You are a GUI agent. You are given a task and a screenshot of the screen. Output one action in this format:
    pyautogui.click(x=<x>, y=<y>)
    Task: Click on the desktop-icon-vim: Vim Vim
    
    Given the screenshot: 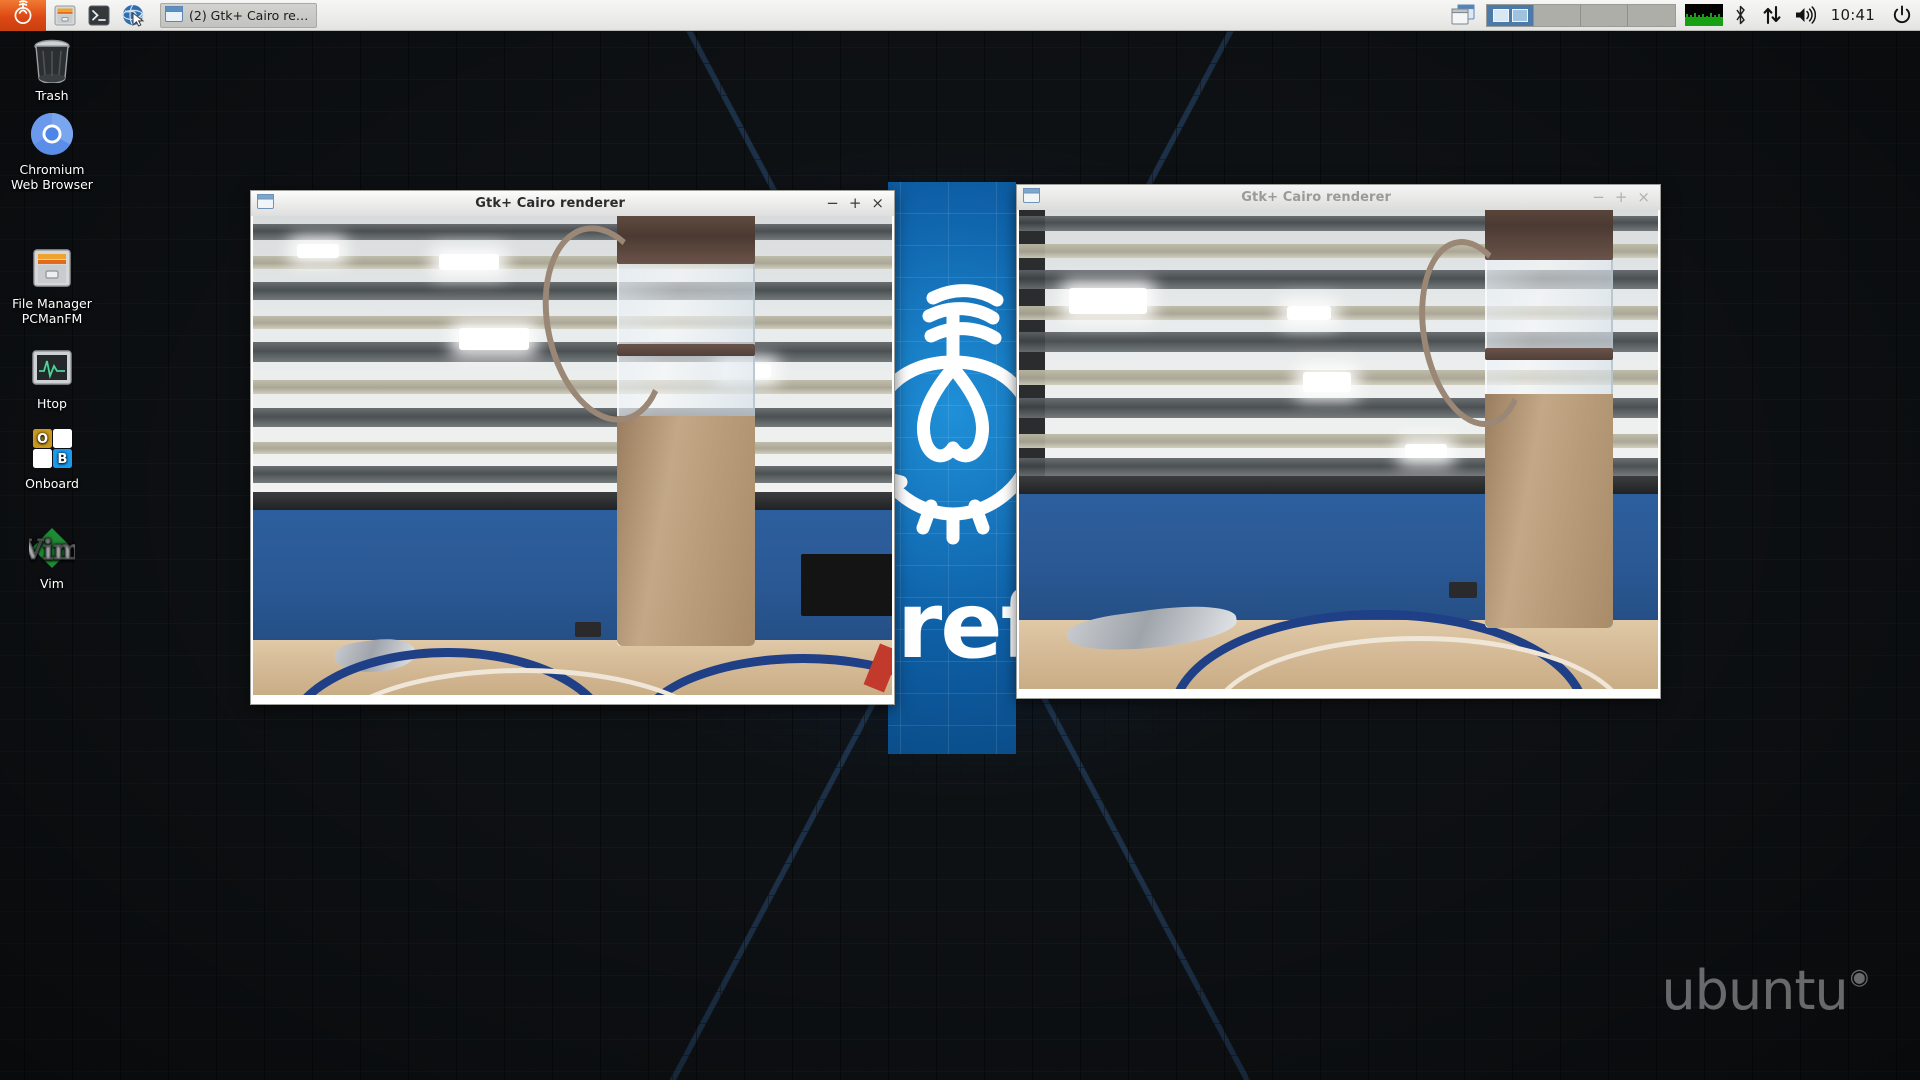 What is the action you would take?
    pyautogui.click(x=52, y=557)
    